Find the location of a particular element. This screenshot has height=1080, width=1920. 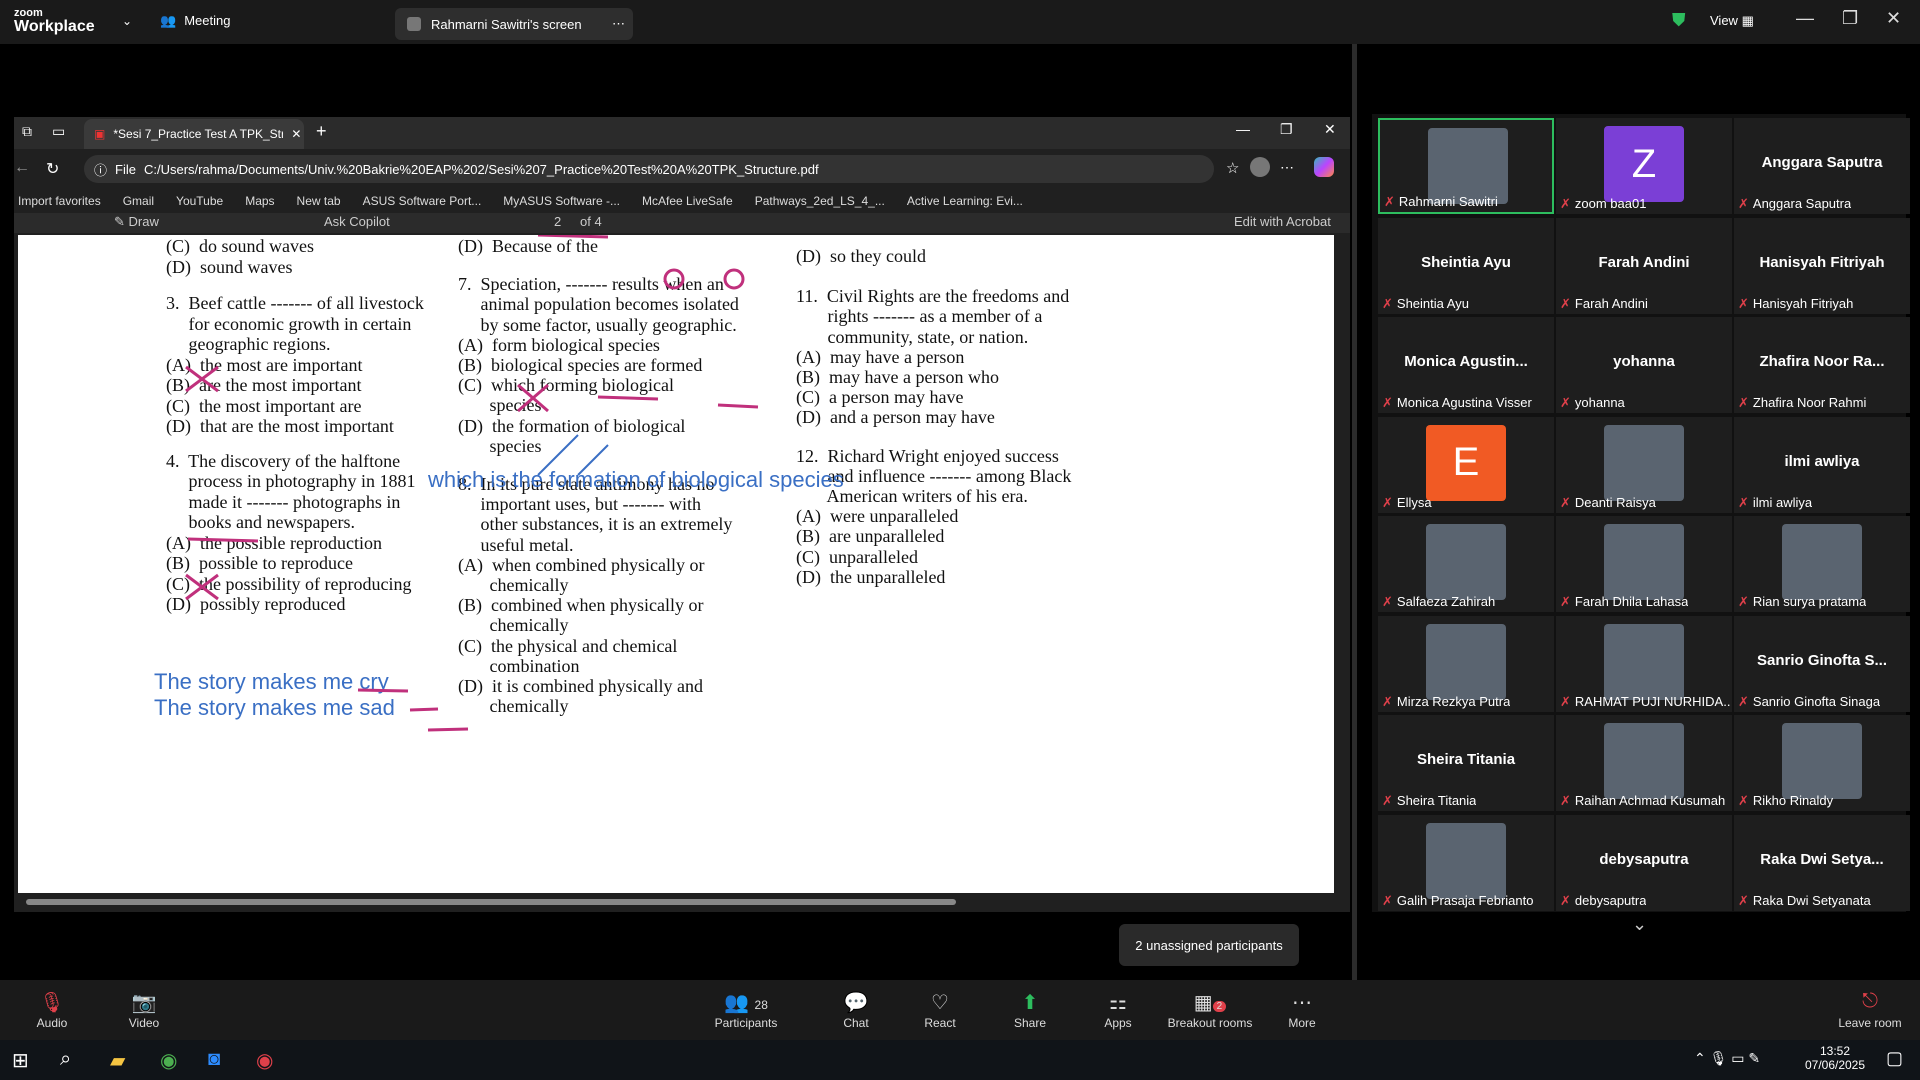

participant-tile: ✗ Mirza Rezkya Putra is located at coordinates (1466, 663).